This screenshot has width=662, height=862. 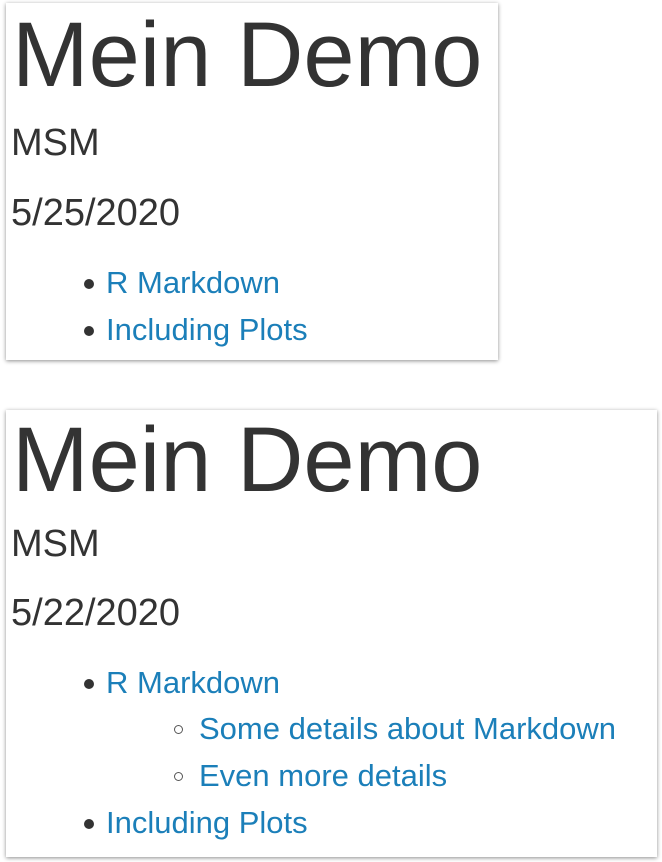 I want to click on document-date: 5/25/2020, so click(x=96, y=213).